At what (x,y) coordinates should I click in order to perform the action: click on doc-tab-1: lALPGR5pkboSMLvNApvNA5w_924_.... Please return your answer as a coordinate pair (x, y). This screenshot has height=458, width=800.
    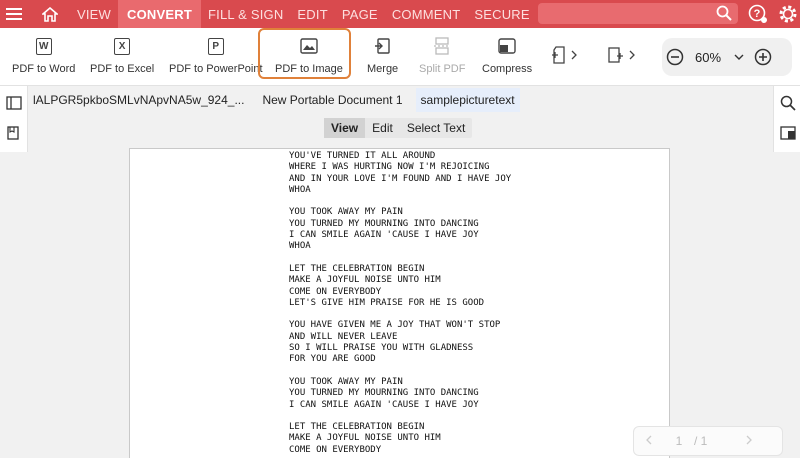
    Looking at the image, I should click on (138, 100).